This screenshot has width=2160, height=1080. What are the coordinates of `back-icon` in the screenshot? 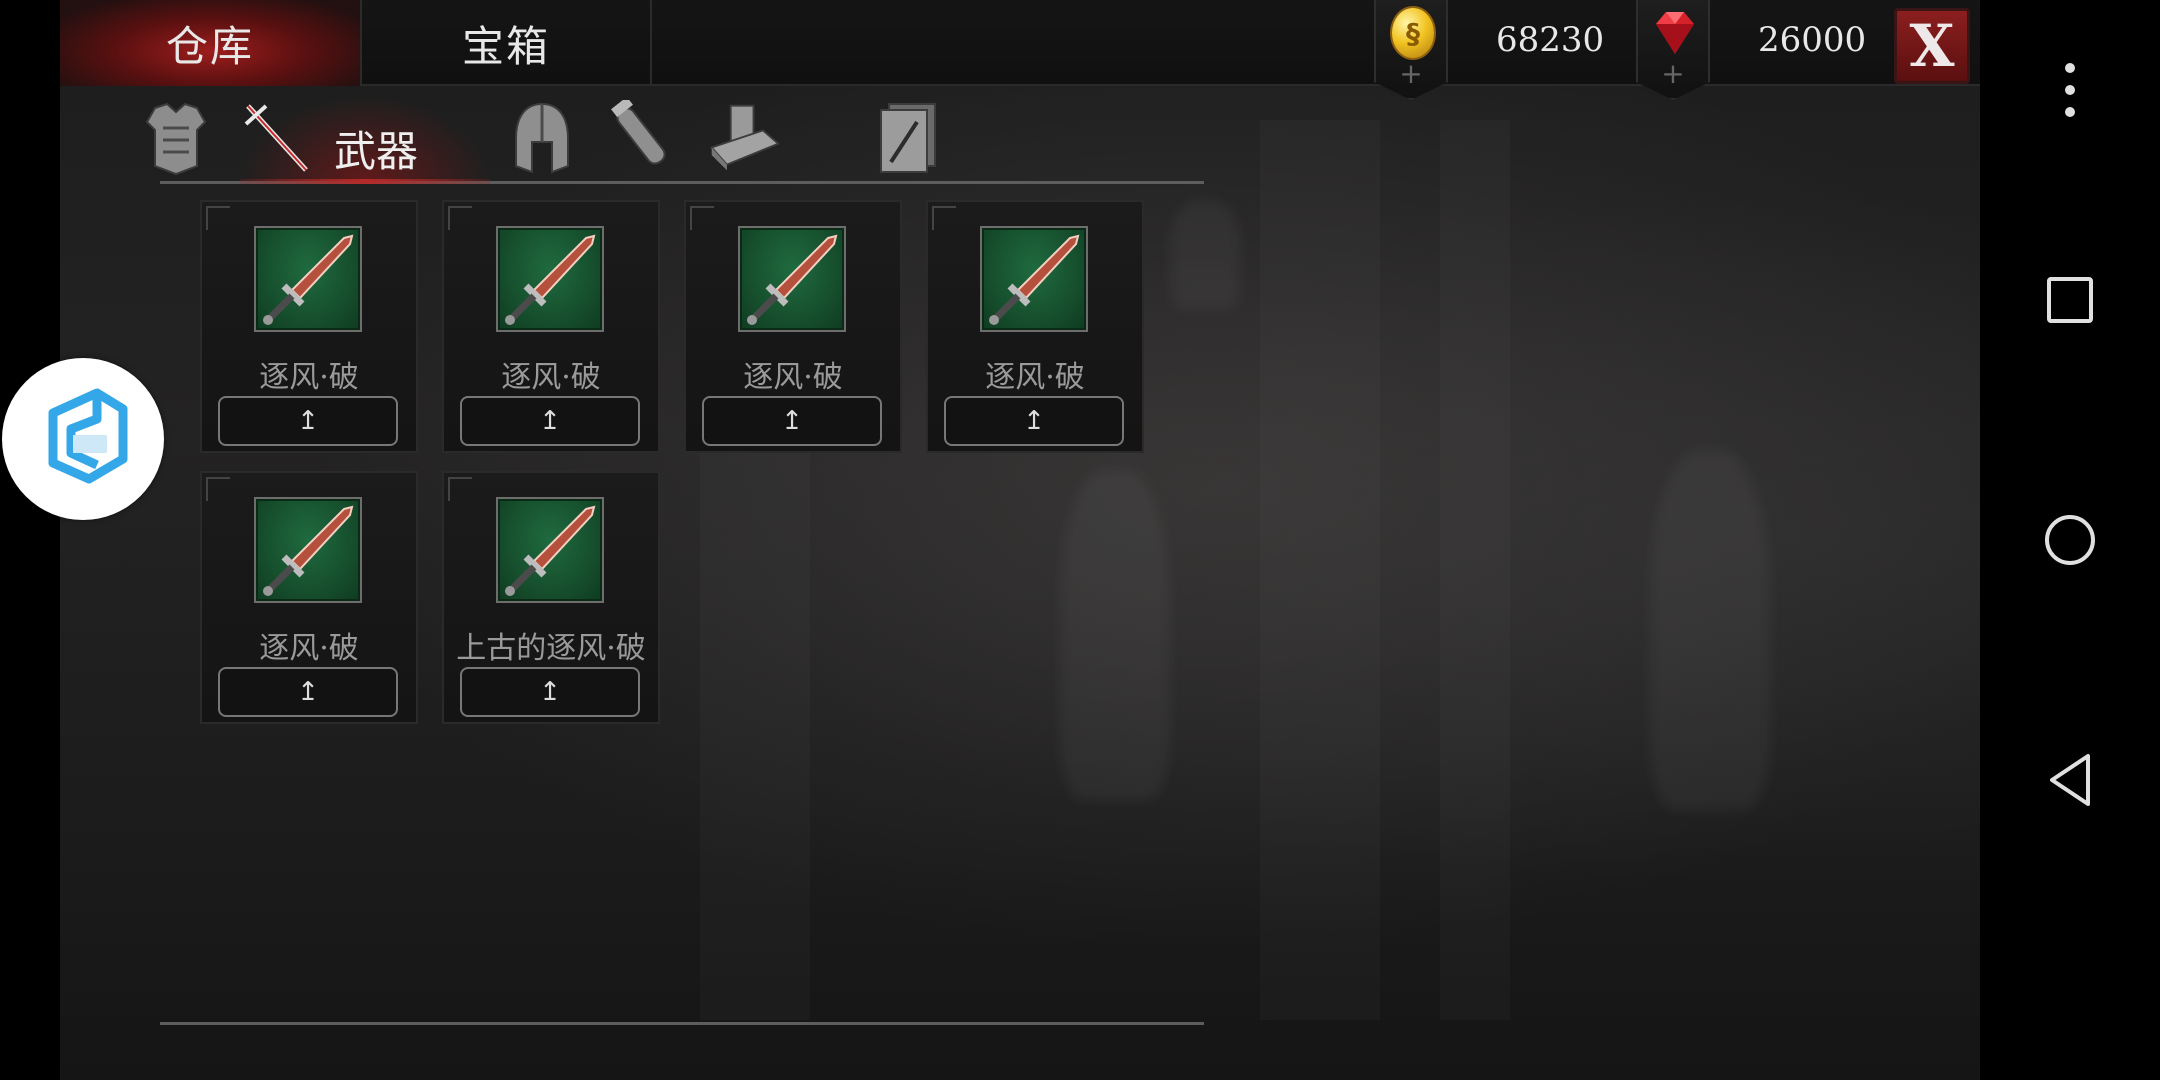 It's located at (2070, 780).